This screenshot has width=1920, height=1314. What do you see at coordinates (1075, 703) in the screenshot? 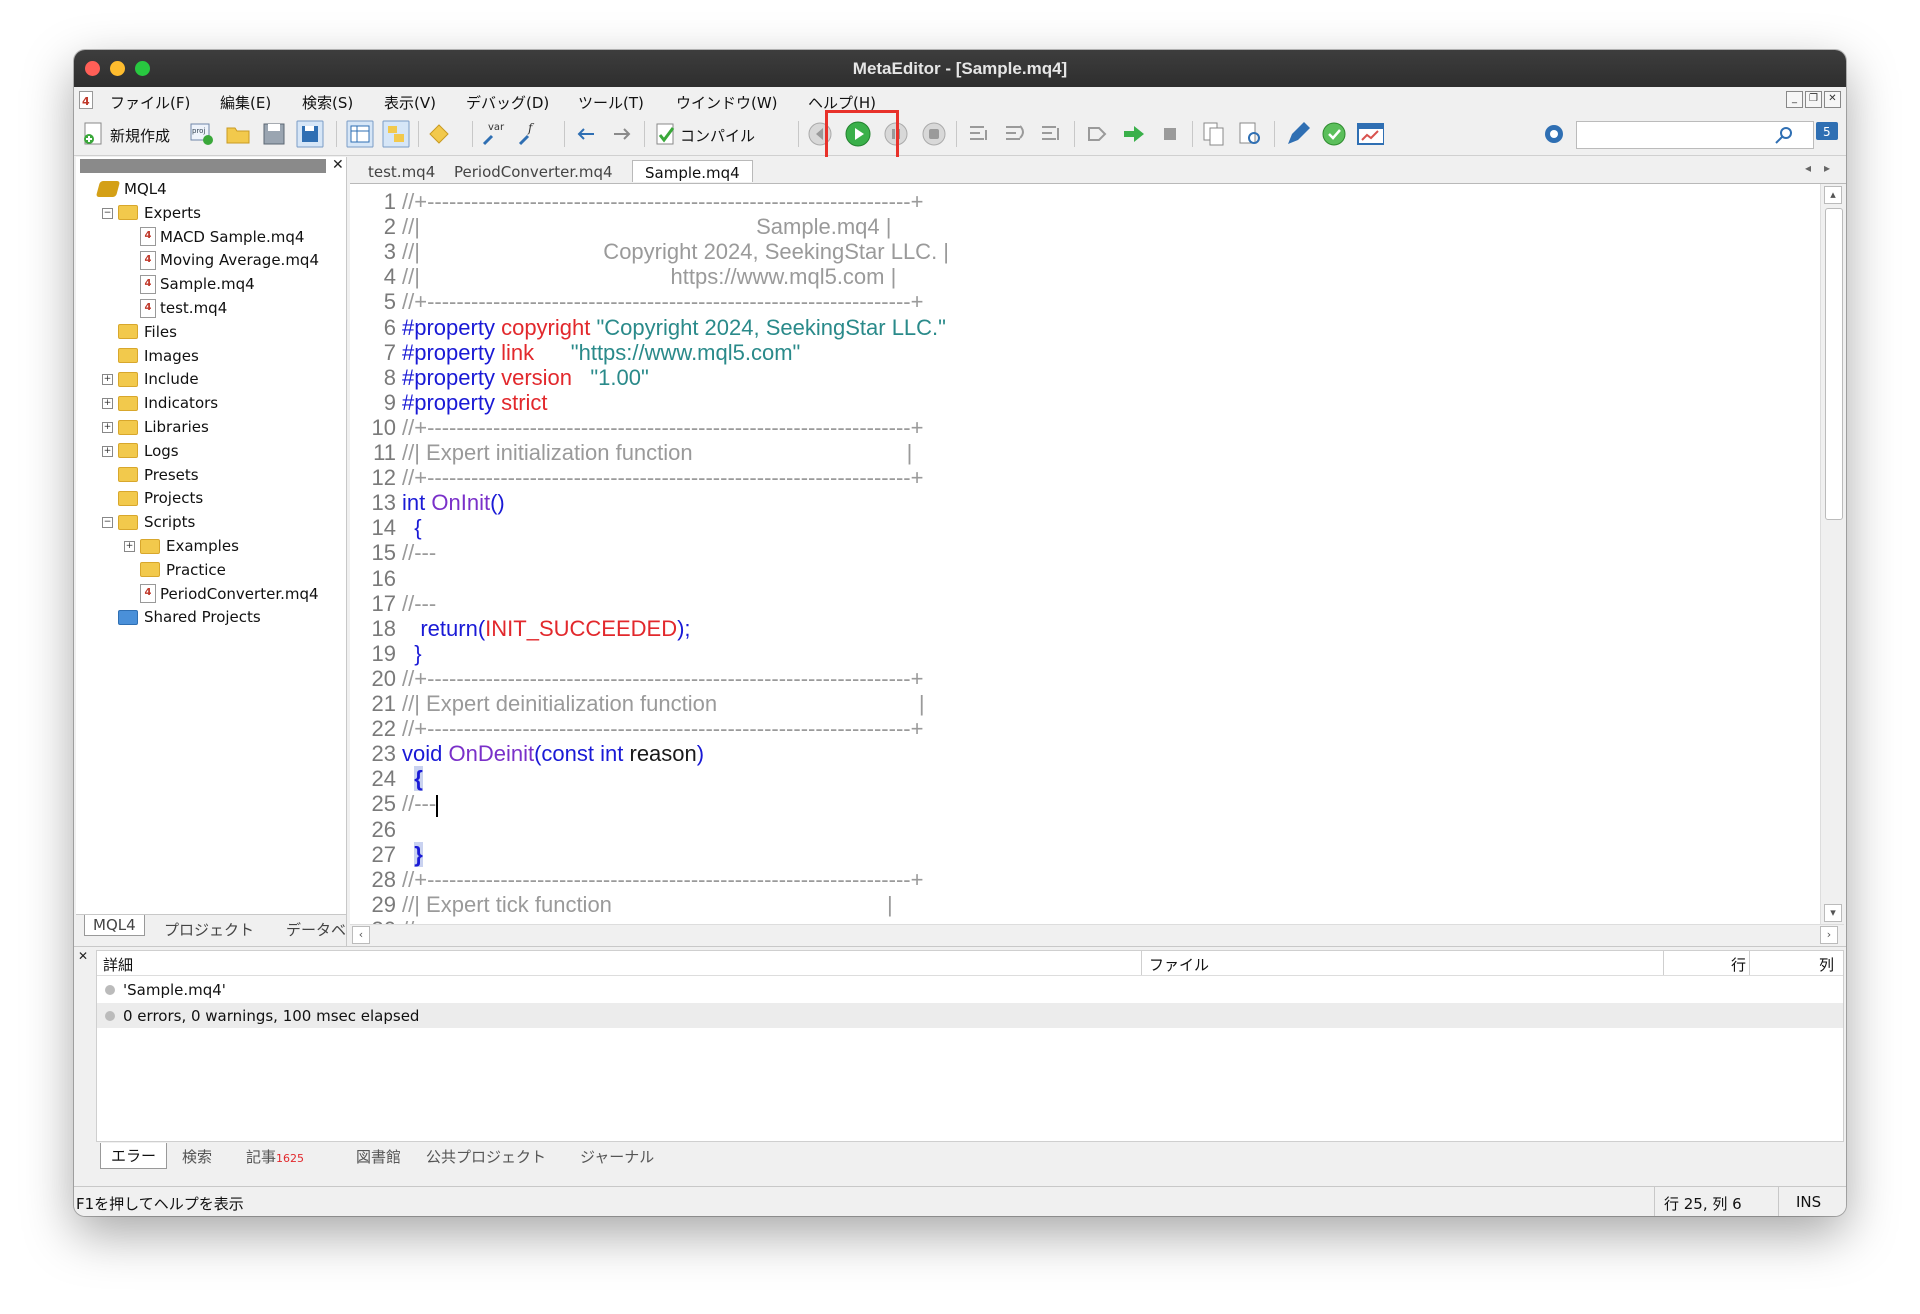
I see `code-line: 21//| Expert deinitialization function |` at bounding box center [1075, 703].